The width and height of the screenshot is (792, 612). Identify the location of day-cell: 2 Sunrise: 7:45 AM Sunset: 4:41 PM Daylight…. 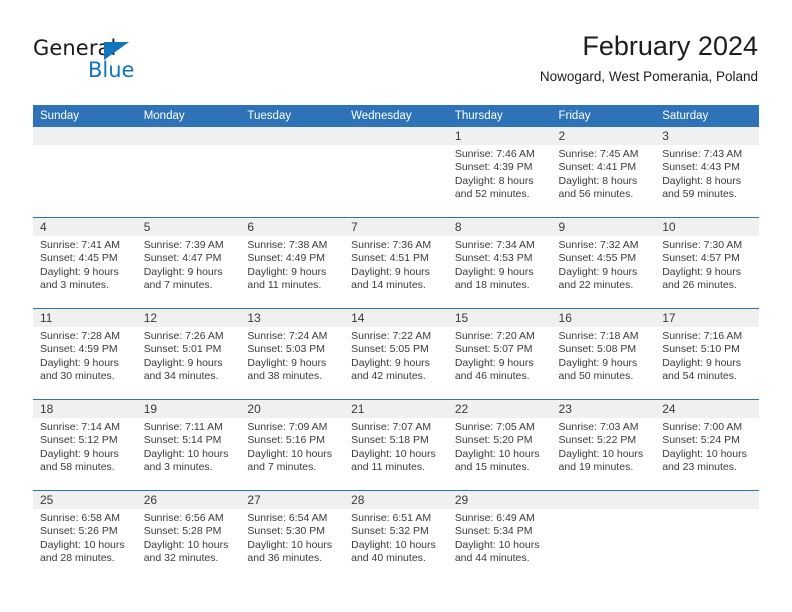
(603, 172).